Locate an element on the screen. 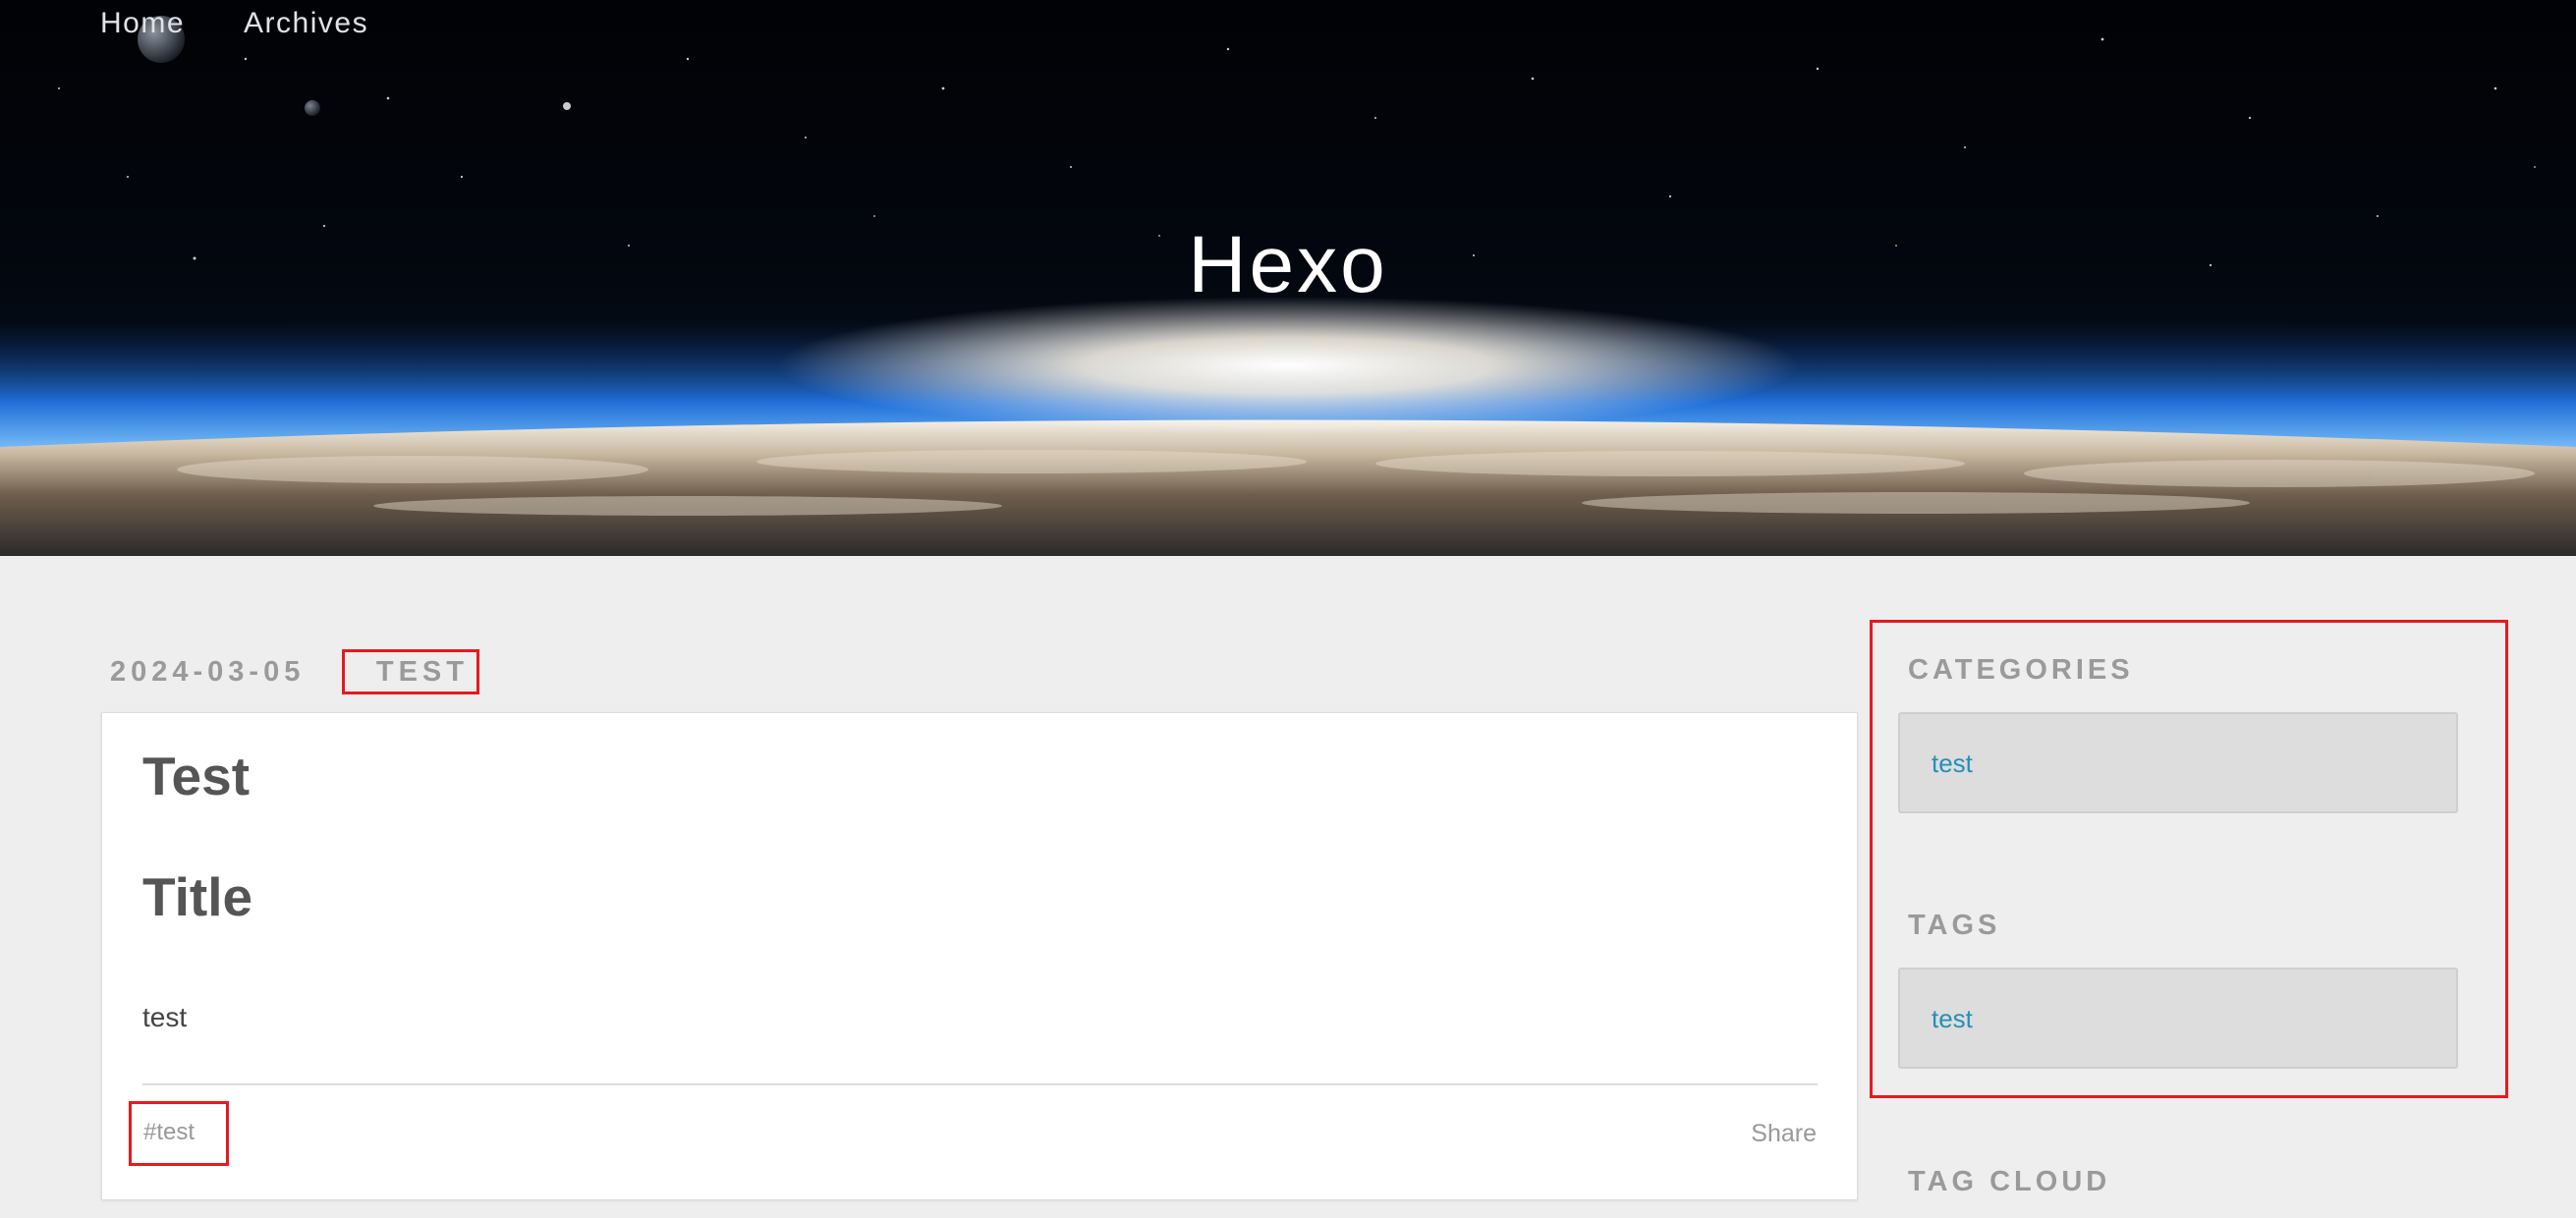 The width and height of the screenshot is (2576, 1218). site-title: Hexo is located at coordinates (1288, 265).